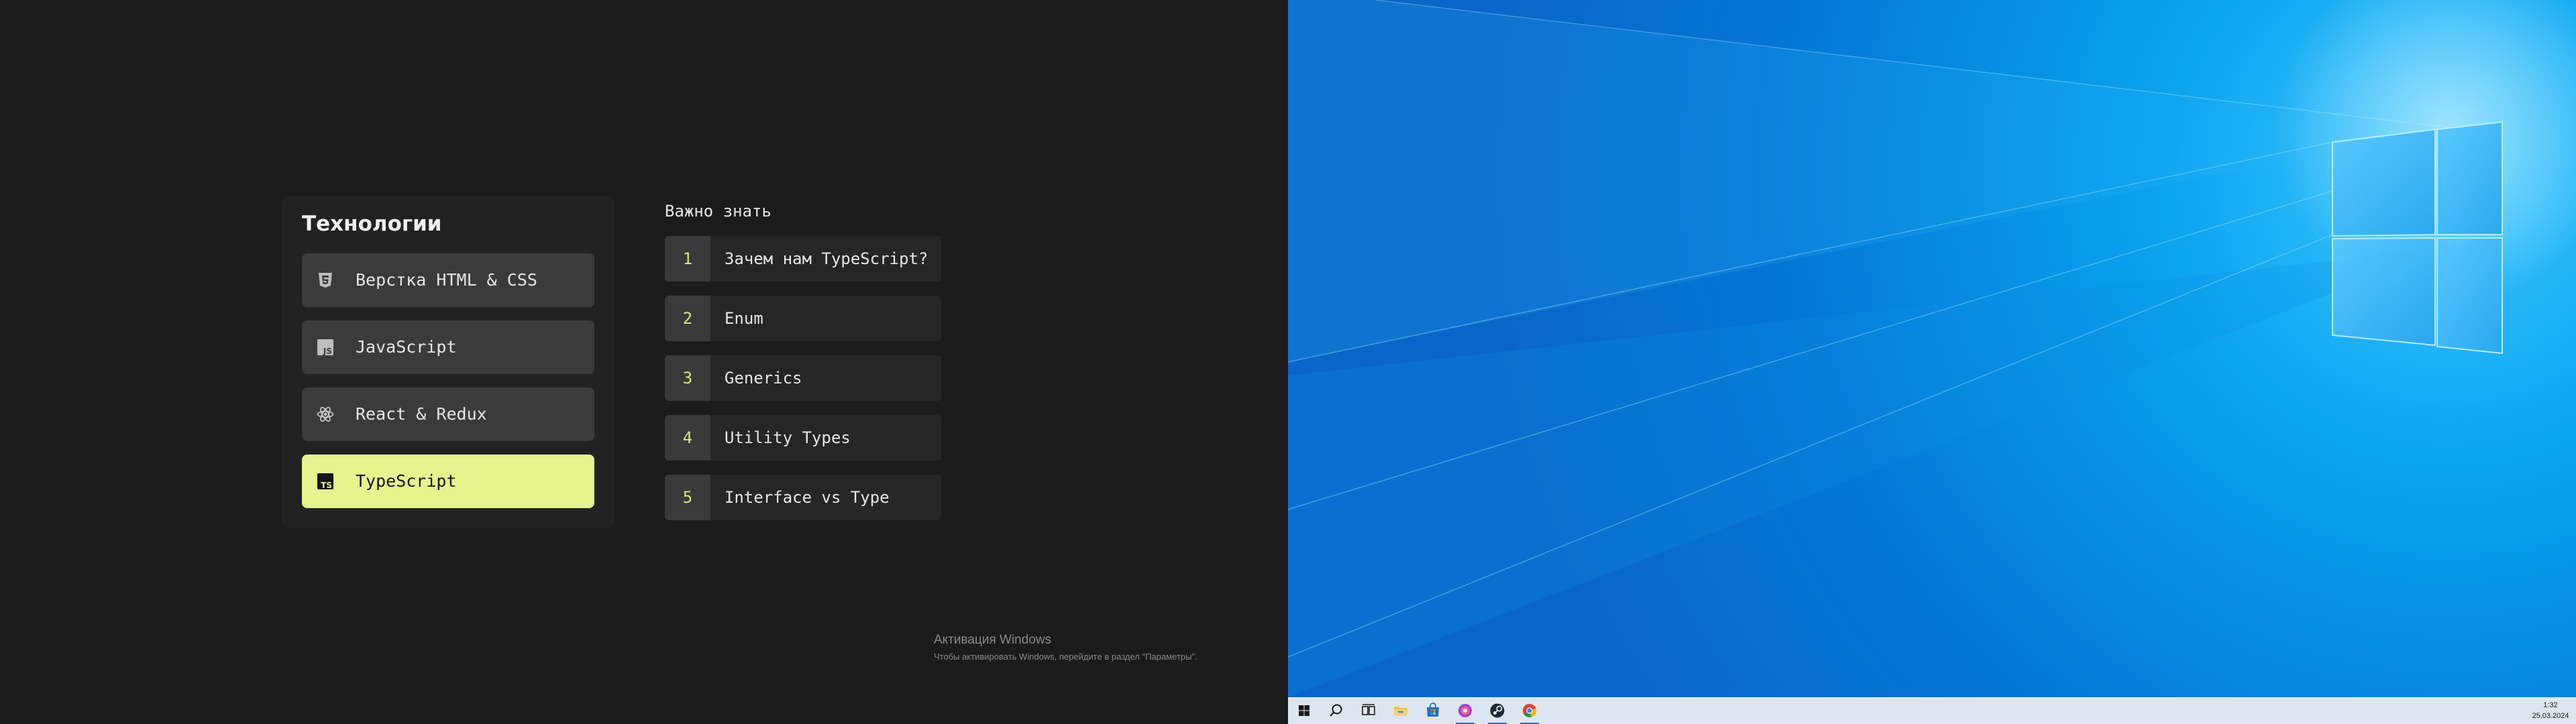 This screenshot has height=724, width=2576. What do you see at coordinates (372, 224) in the screenshot?
I see `technologies-title: Технологии` at bounding box center [372, 224].